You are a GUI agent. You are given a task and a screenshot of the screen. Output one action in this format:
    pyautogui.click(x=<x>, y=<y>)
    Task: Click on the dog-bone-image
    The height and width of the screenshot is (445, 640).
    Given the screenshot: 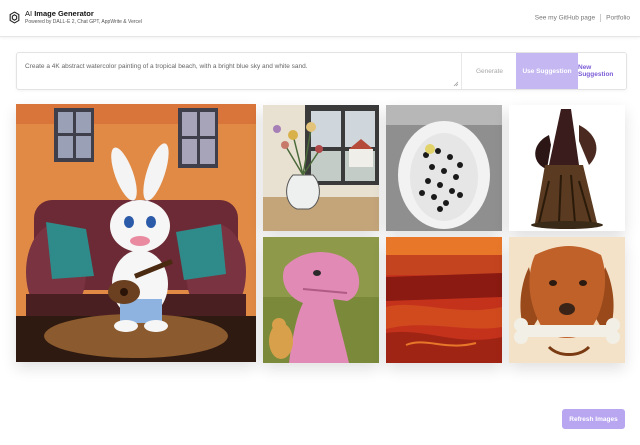 What is the action you would take?
    pyautogui.click(x=567, y=300)
    